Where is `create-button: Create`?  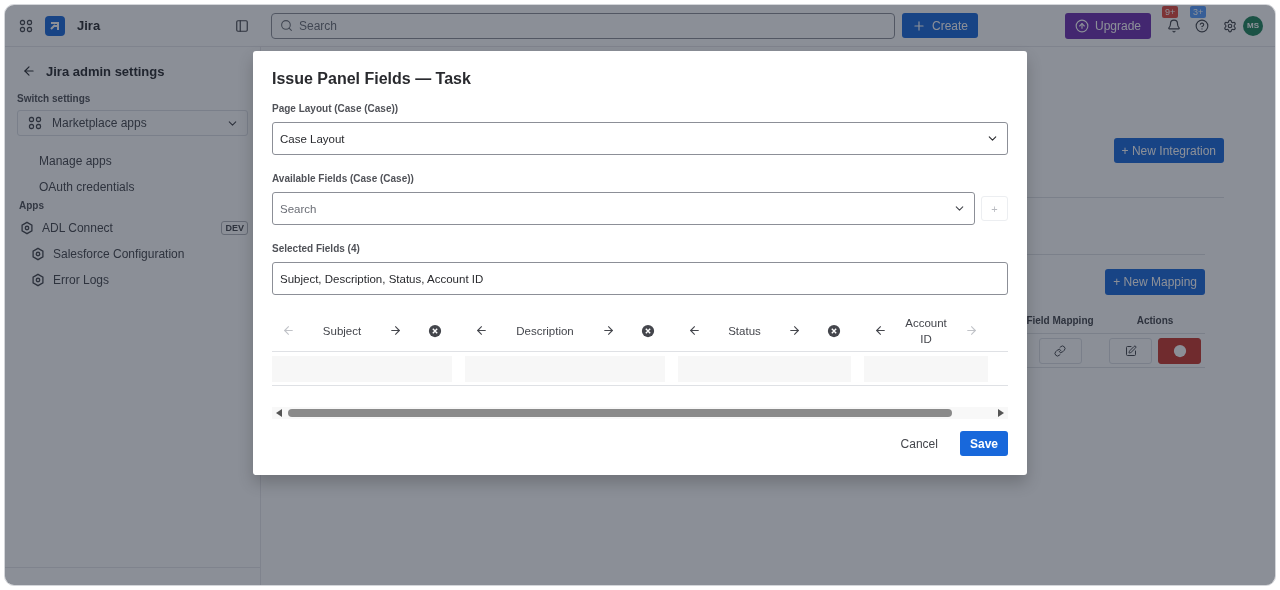
create-button: Create is located at coordinates (940, 25).